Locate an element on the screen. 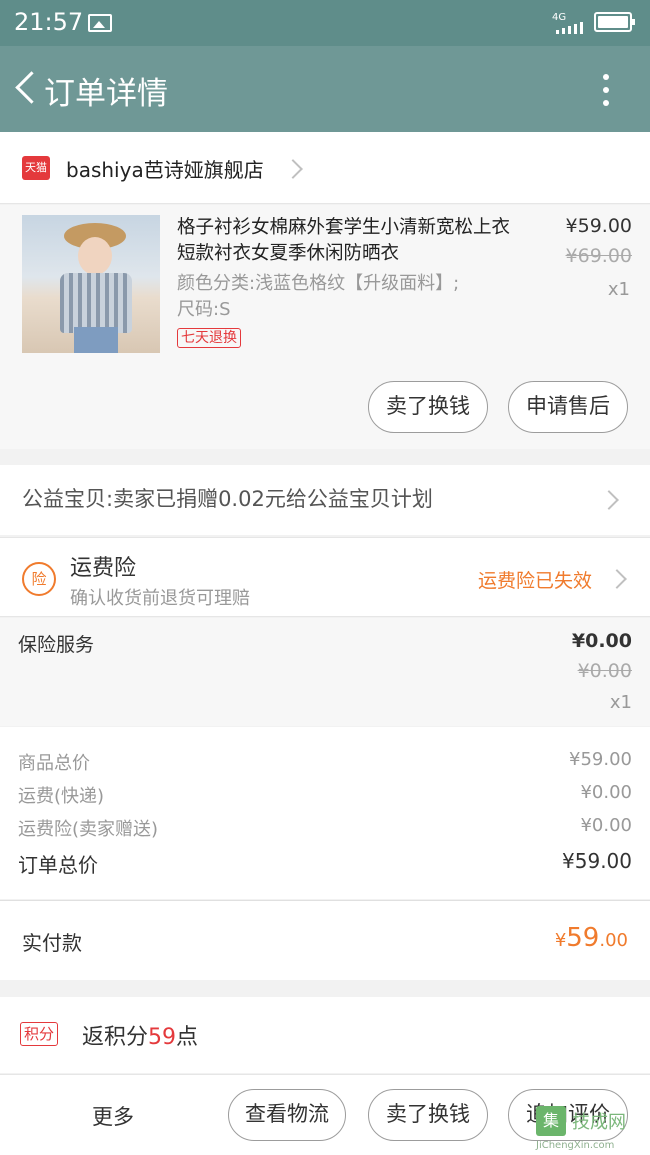 Image resolution: width=650 pixels, height=1155 pixels. product-price: ¥59.00 is located at coordinates (598, 226).